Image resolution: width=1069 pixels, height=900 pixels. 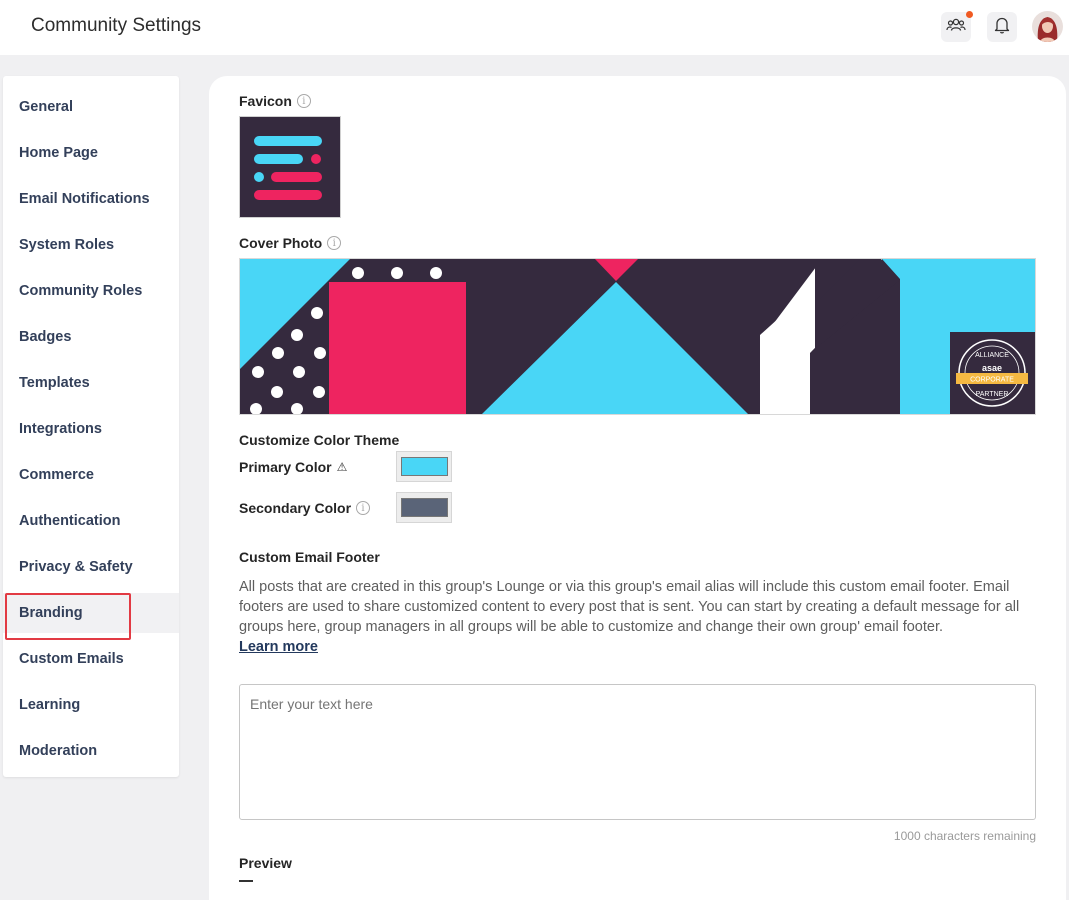 What do you see at coordinates (285, 467) in the screenshot?
I see `primary-color-label: Primary Color` at bounding box center [285, 467].